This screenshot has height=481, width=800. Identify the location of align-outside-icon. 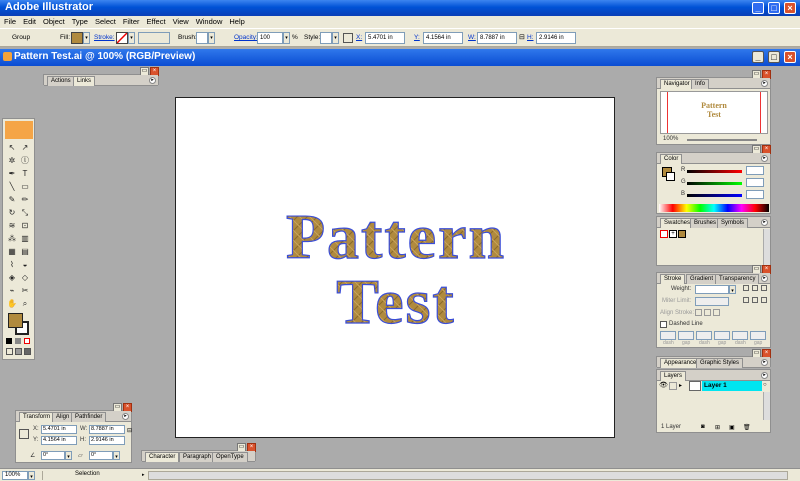
(716, 312).